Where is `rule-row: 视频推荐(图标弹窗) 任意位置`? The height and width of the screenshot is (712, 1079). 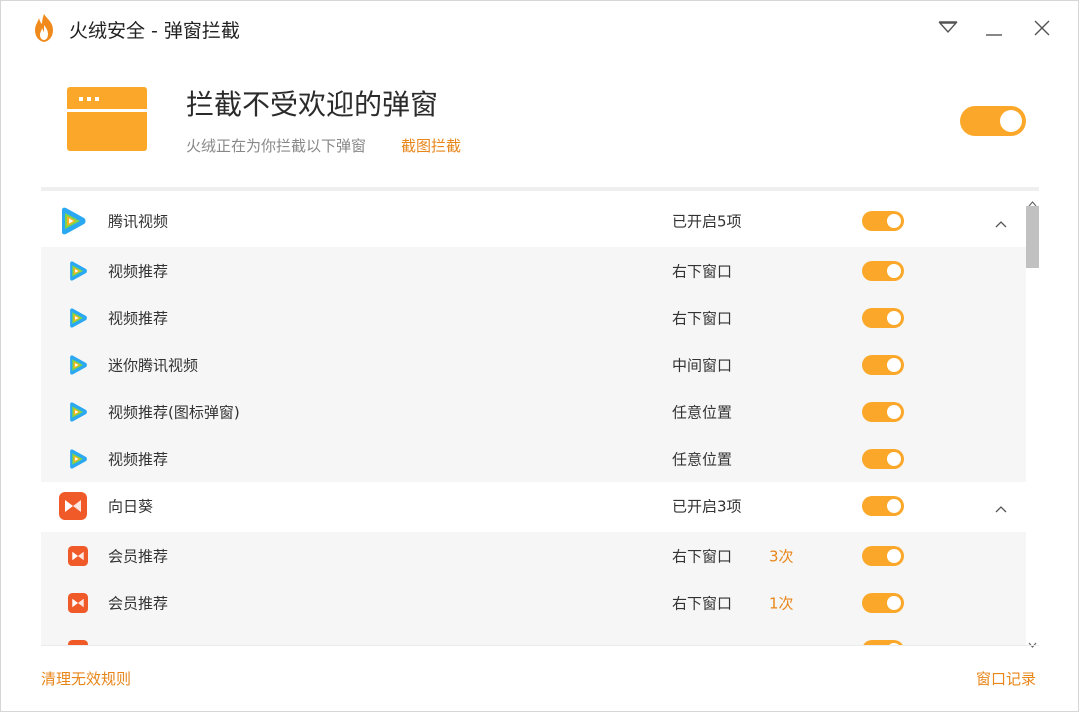
rule-row: 视频推荐(图标弹窗) 任意位置 is located at coordinates (533, 411).